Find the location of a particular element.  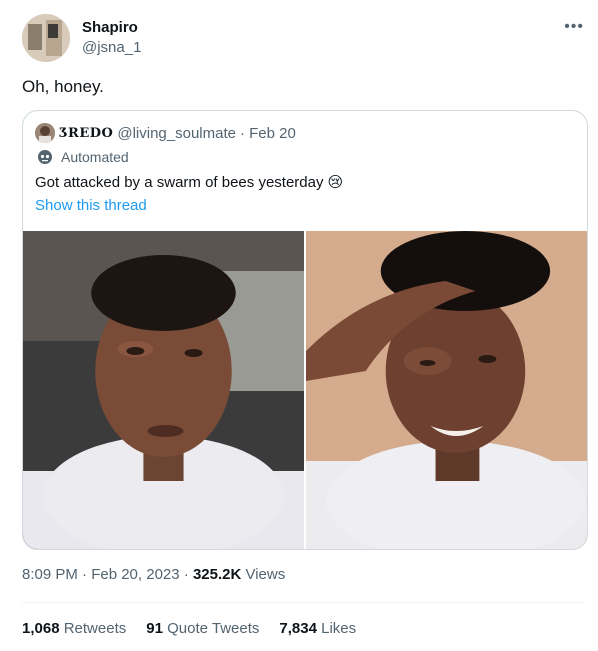

views-label: Views is located at coordinates (265, 574).